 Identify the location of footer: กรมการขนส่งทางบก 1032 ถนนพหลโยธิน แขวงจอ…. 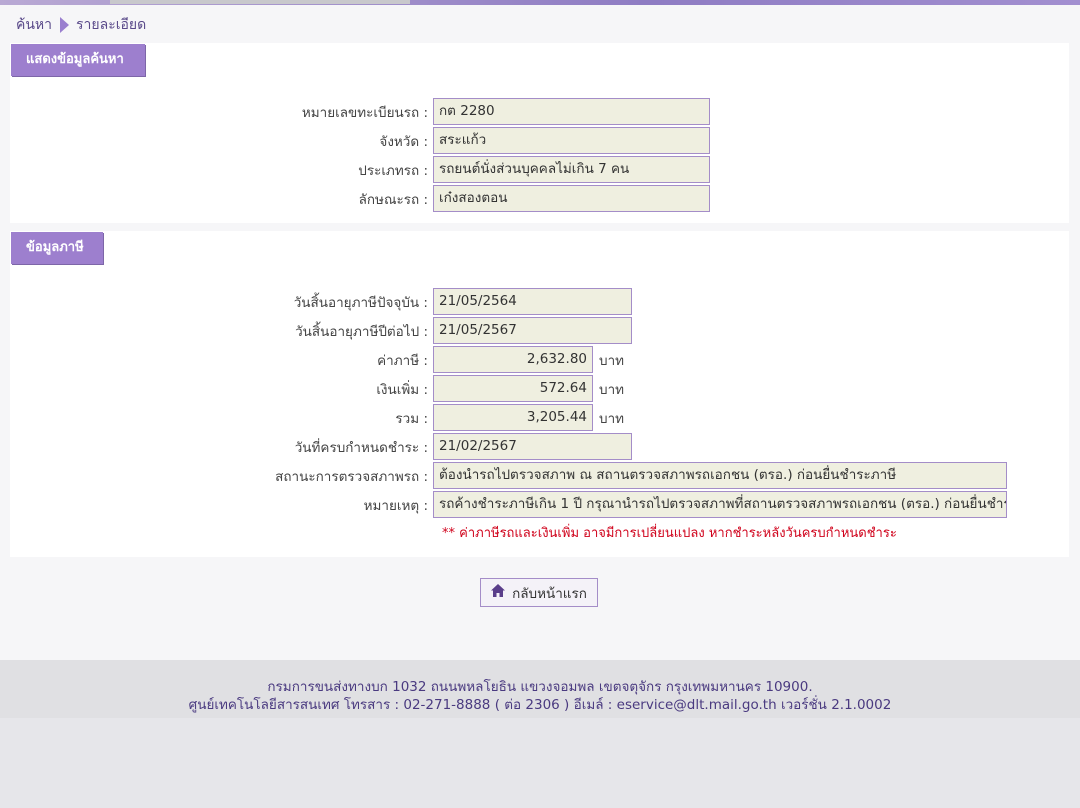
(540, 689).